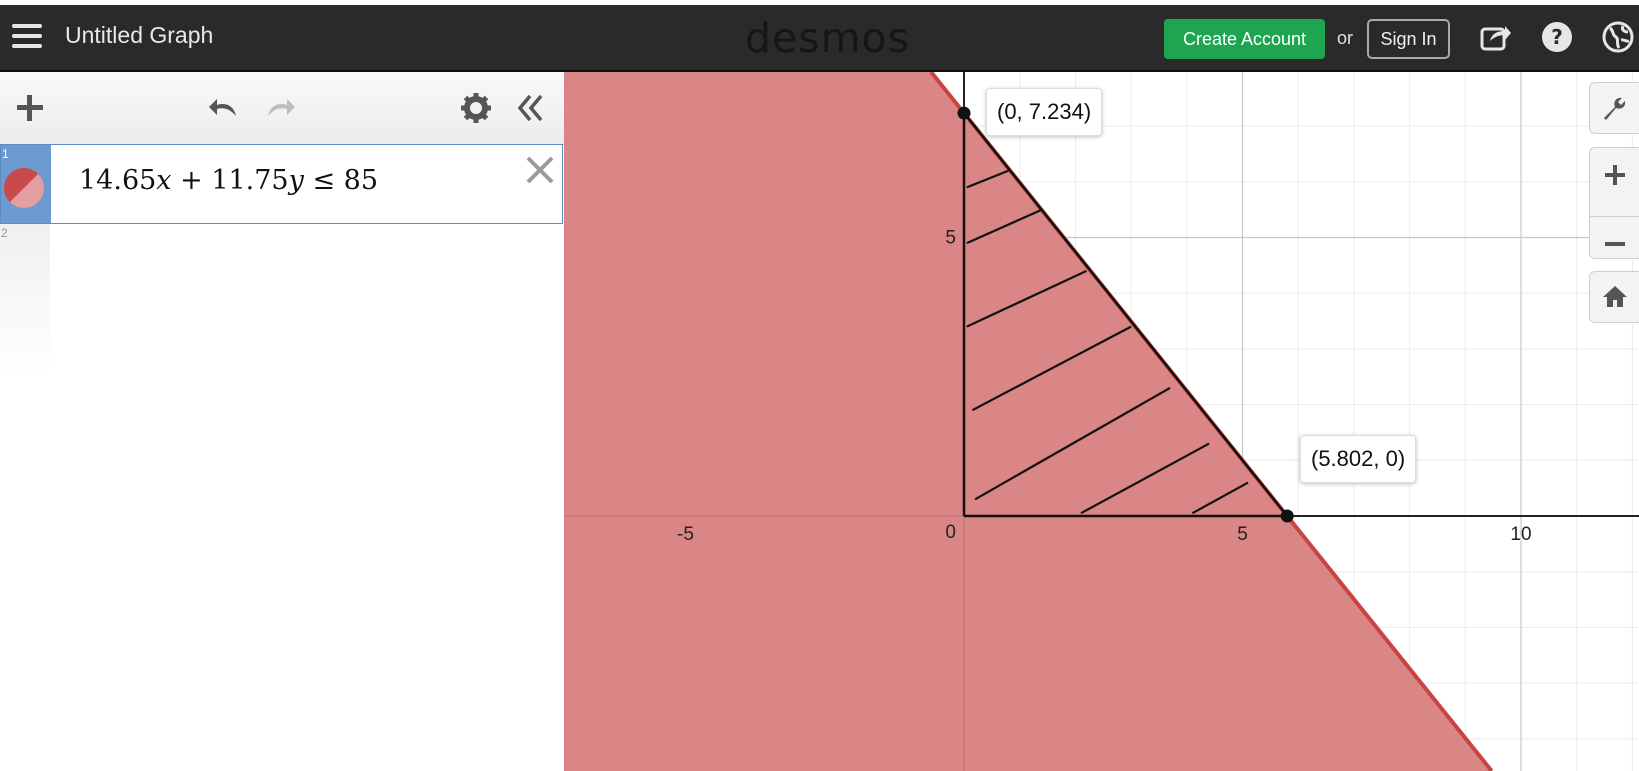 The width and height of the screenshot is (1639, 771). Describe the element at coordinates (540, 170) in the screenshot. I see `delete-expression-icon` at that location.